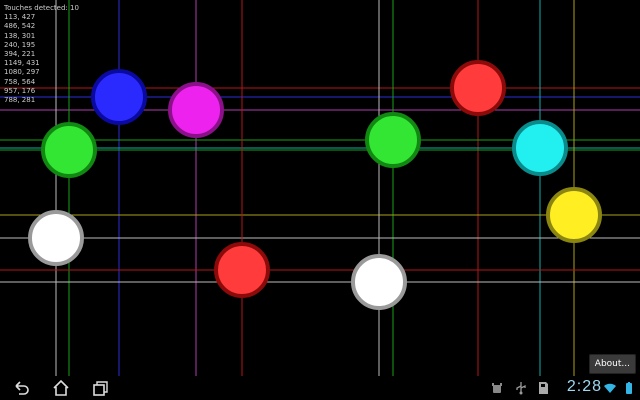 This screenshot has height=400, width=640. What do you see at coordinates (20, 90) in the screenshot?
I see `touch-coord: 957, 176` at bounding box center [20, 90].